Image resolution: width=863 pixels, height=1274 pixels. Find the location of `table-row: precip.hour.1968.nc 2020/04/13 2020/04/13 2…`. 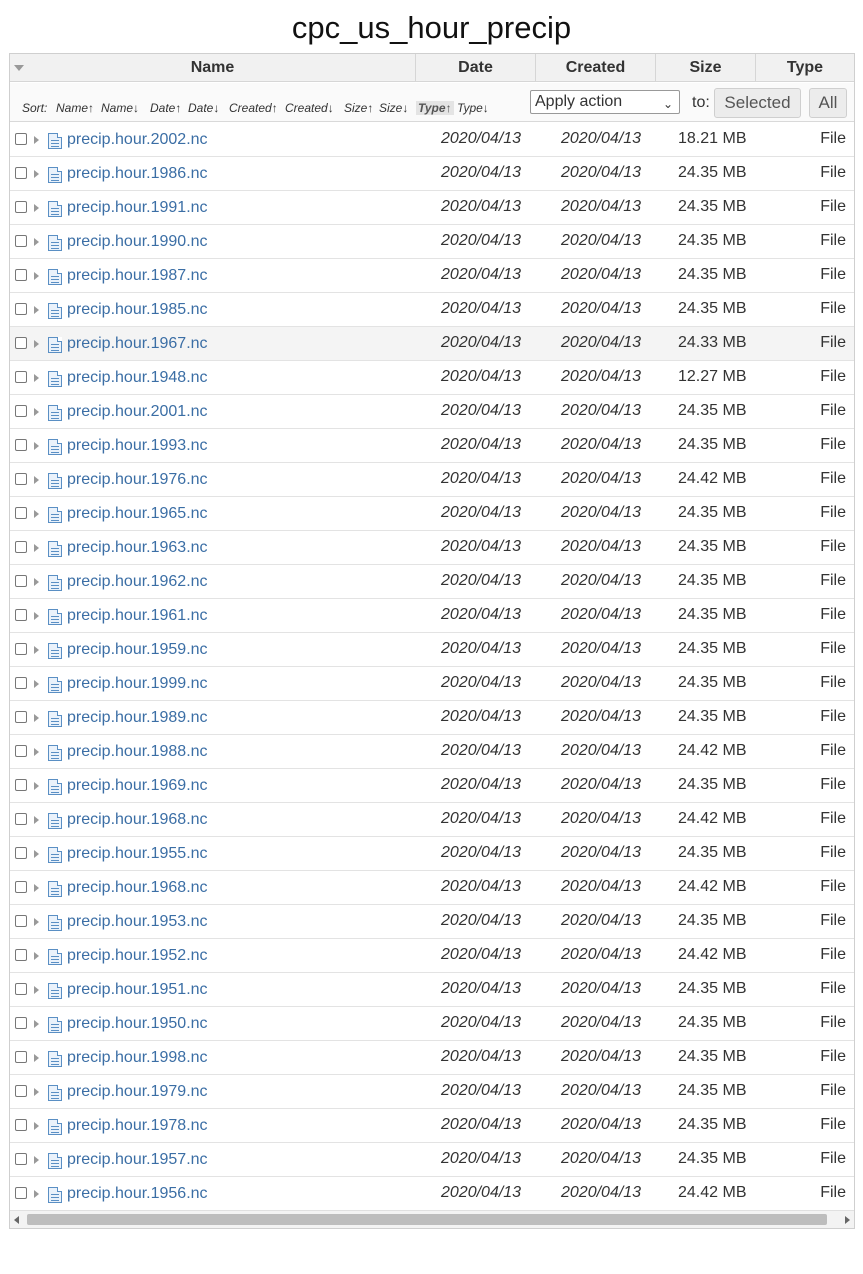

table-row: precip.hour.1968.nc 2020/04/13 2020/04/13 2… is located at coordinates (432, 888).